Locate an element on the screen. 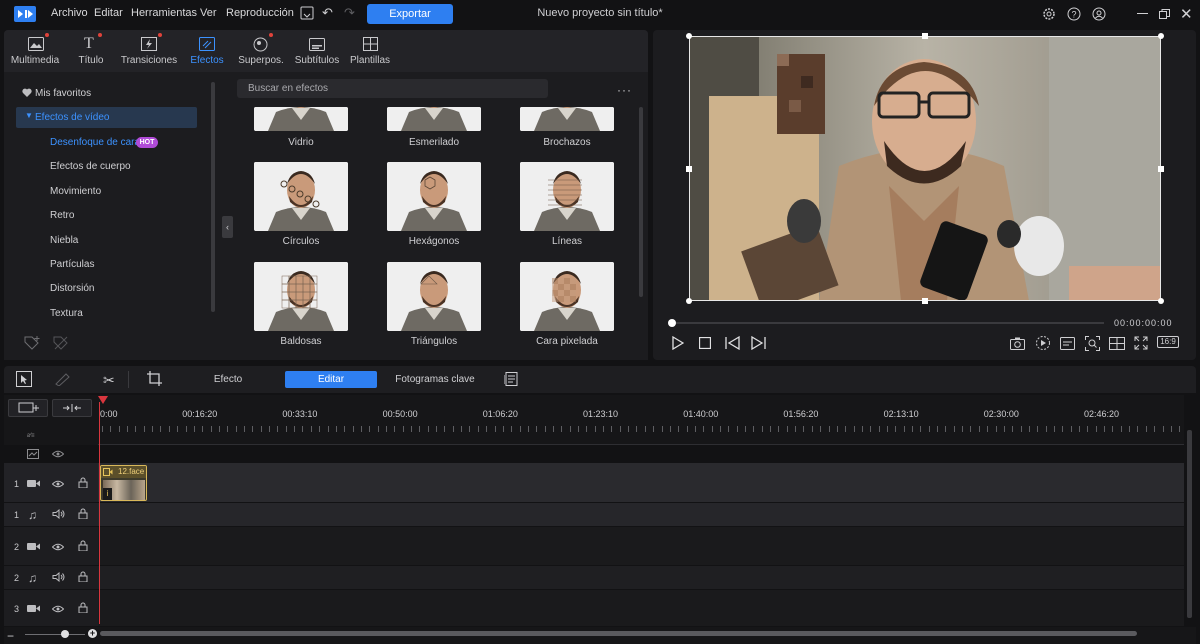 The width and height of the screenshot is (1200, 644). timeline-tab-keyframes: Fotogramas clave is located at coordinates (435, 379).